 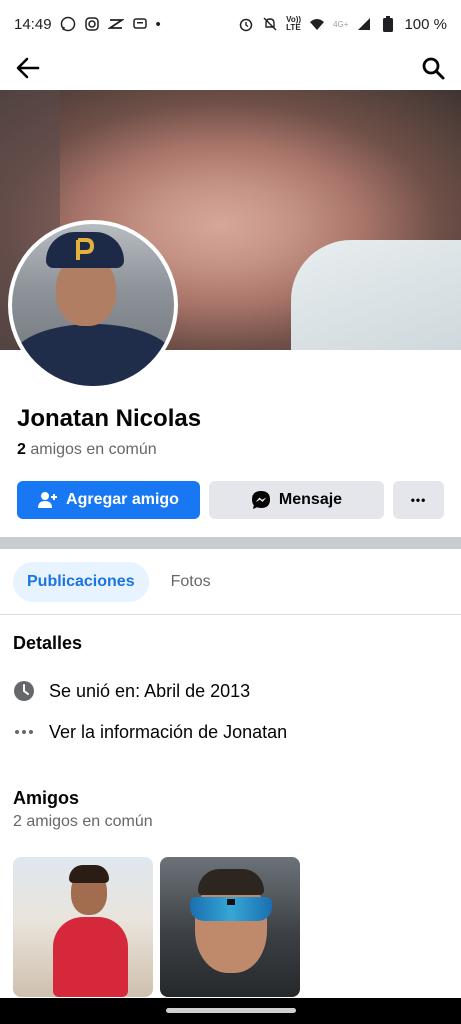 I want to click on alarm-icon, so click(x=246, y=24).